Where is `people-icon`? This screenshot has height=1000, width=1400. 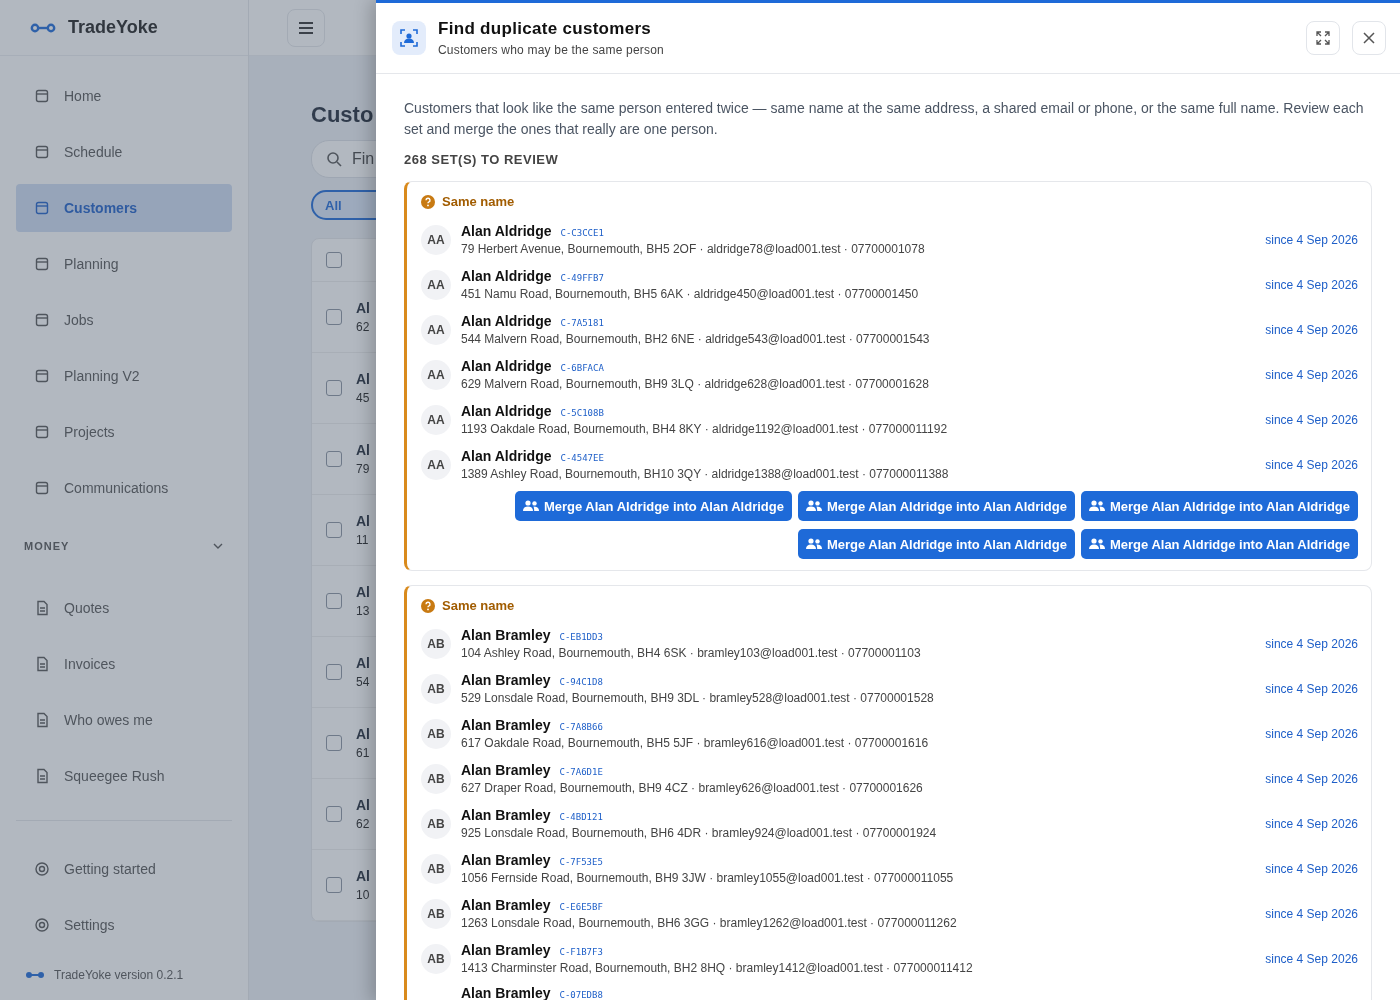 people-icon is located at coordinates (530, 506).